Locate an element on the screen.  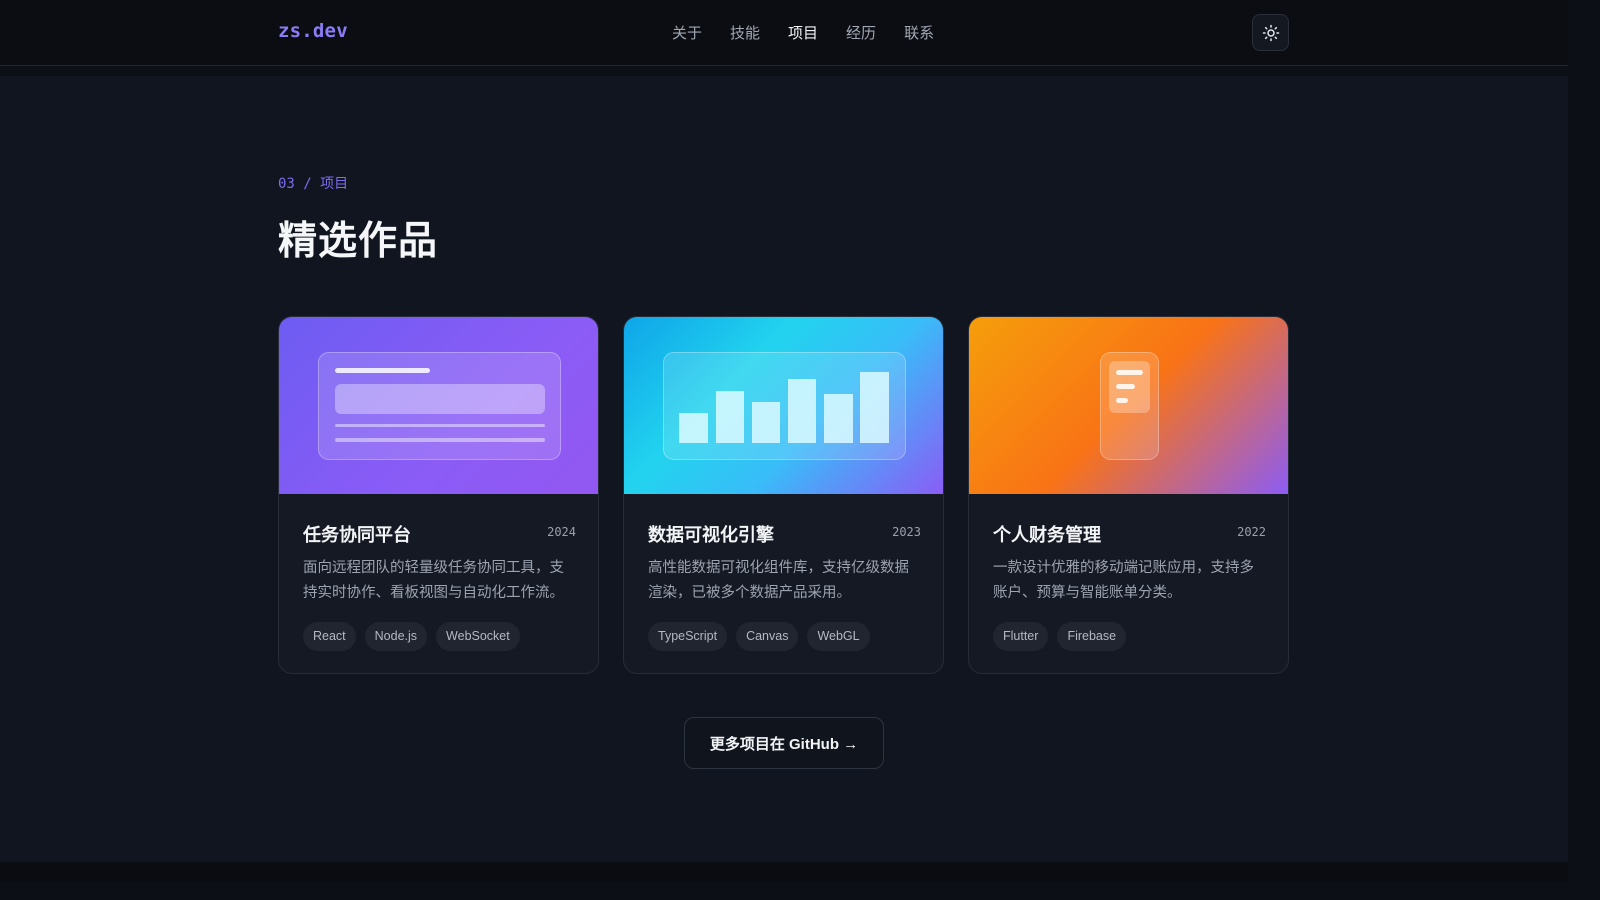
site-logo: zs.dev is located at coordinates (313, 31).